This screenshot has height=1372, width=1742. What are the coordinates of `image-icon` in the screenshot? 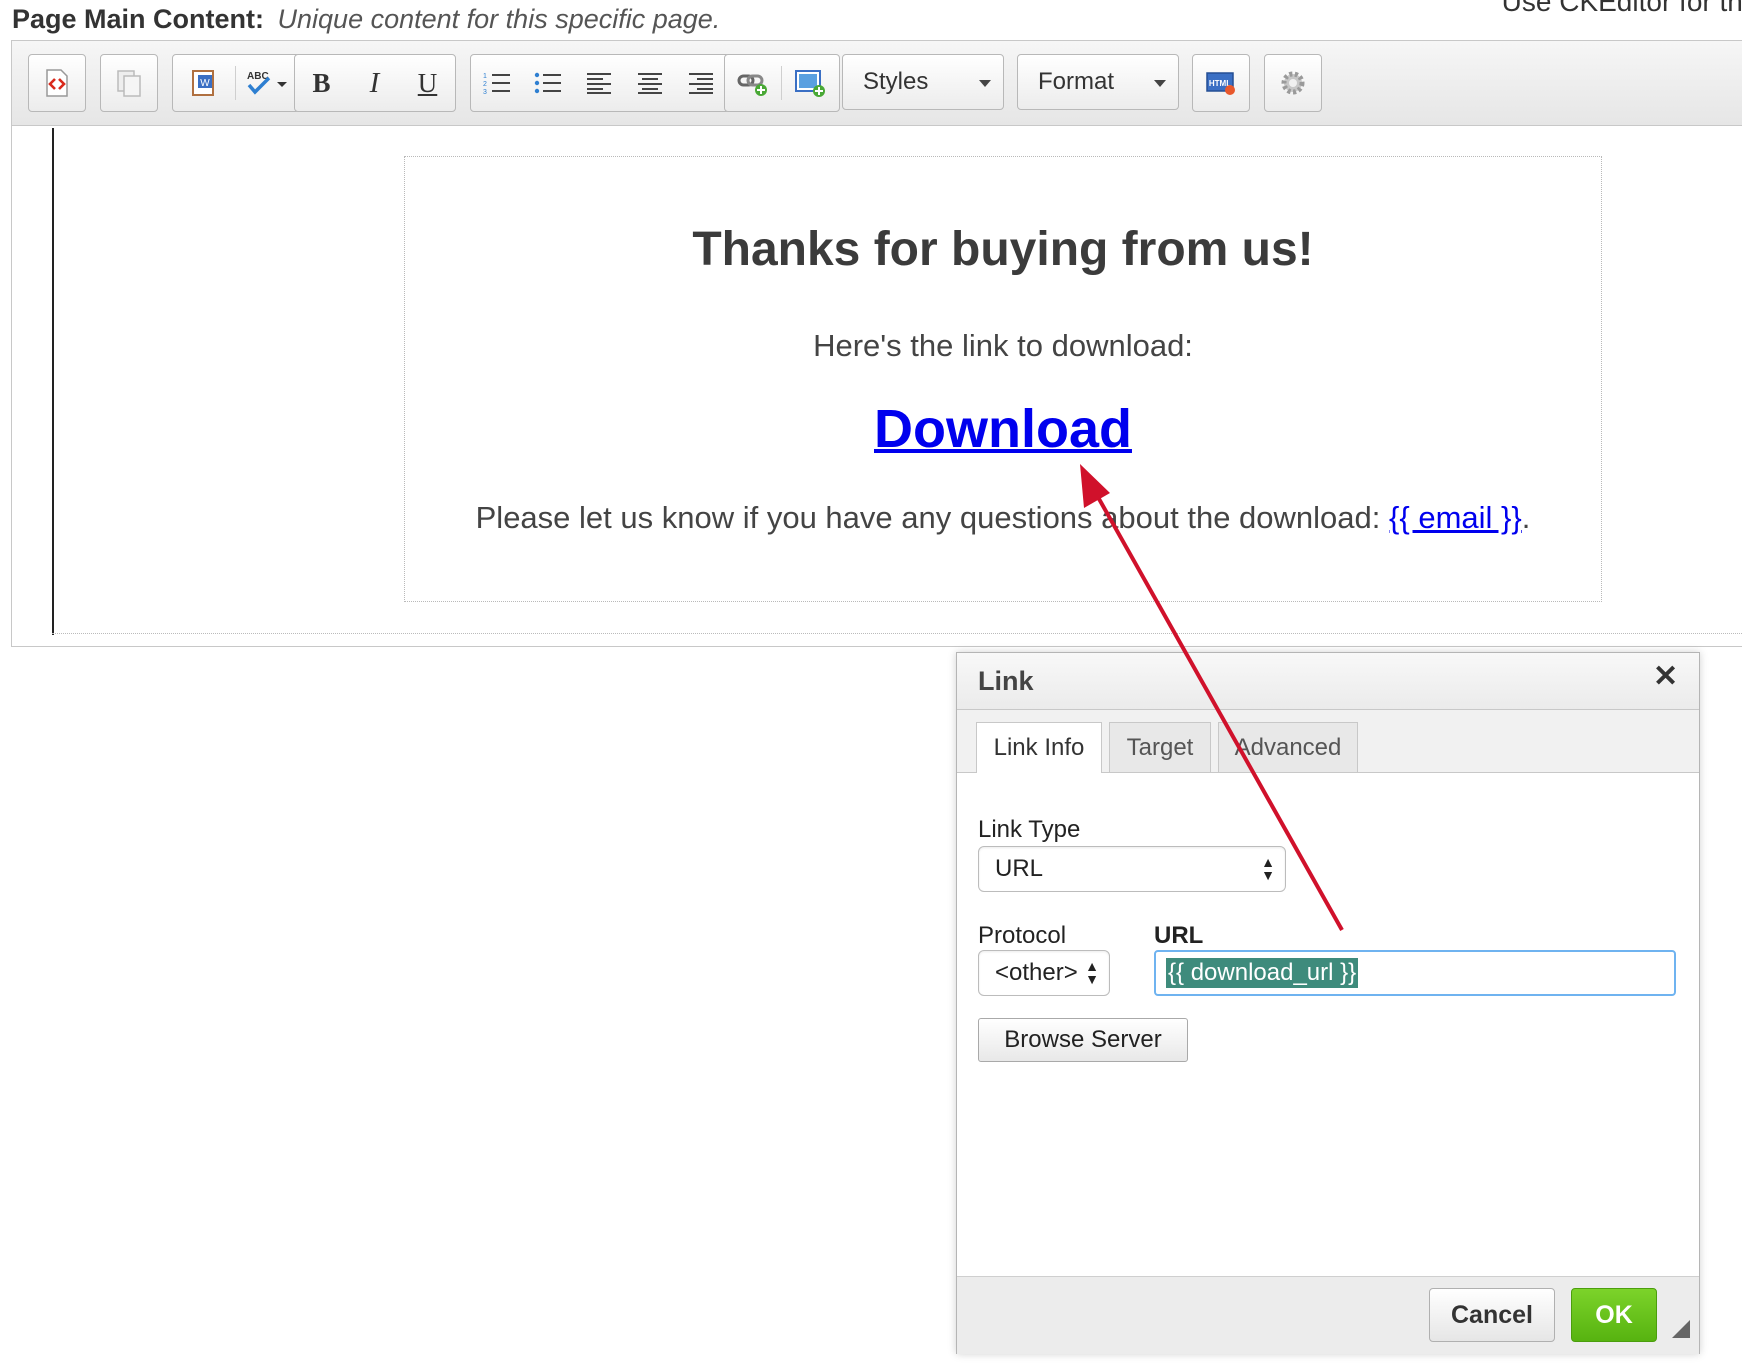 It's located at (810, 83).